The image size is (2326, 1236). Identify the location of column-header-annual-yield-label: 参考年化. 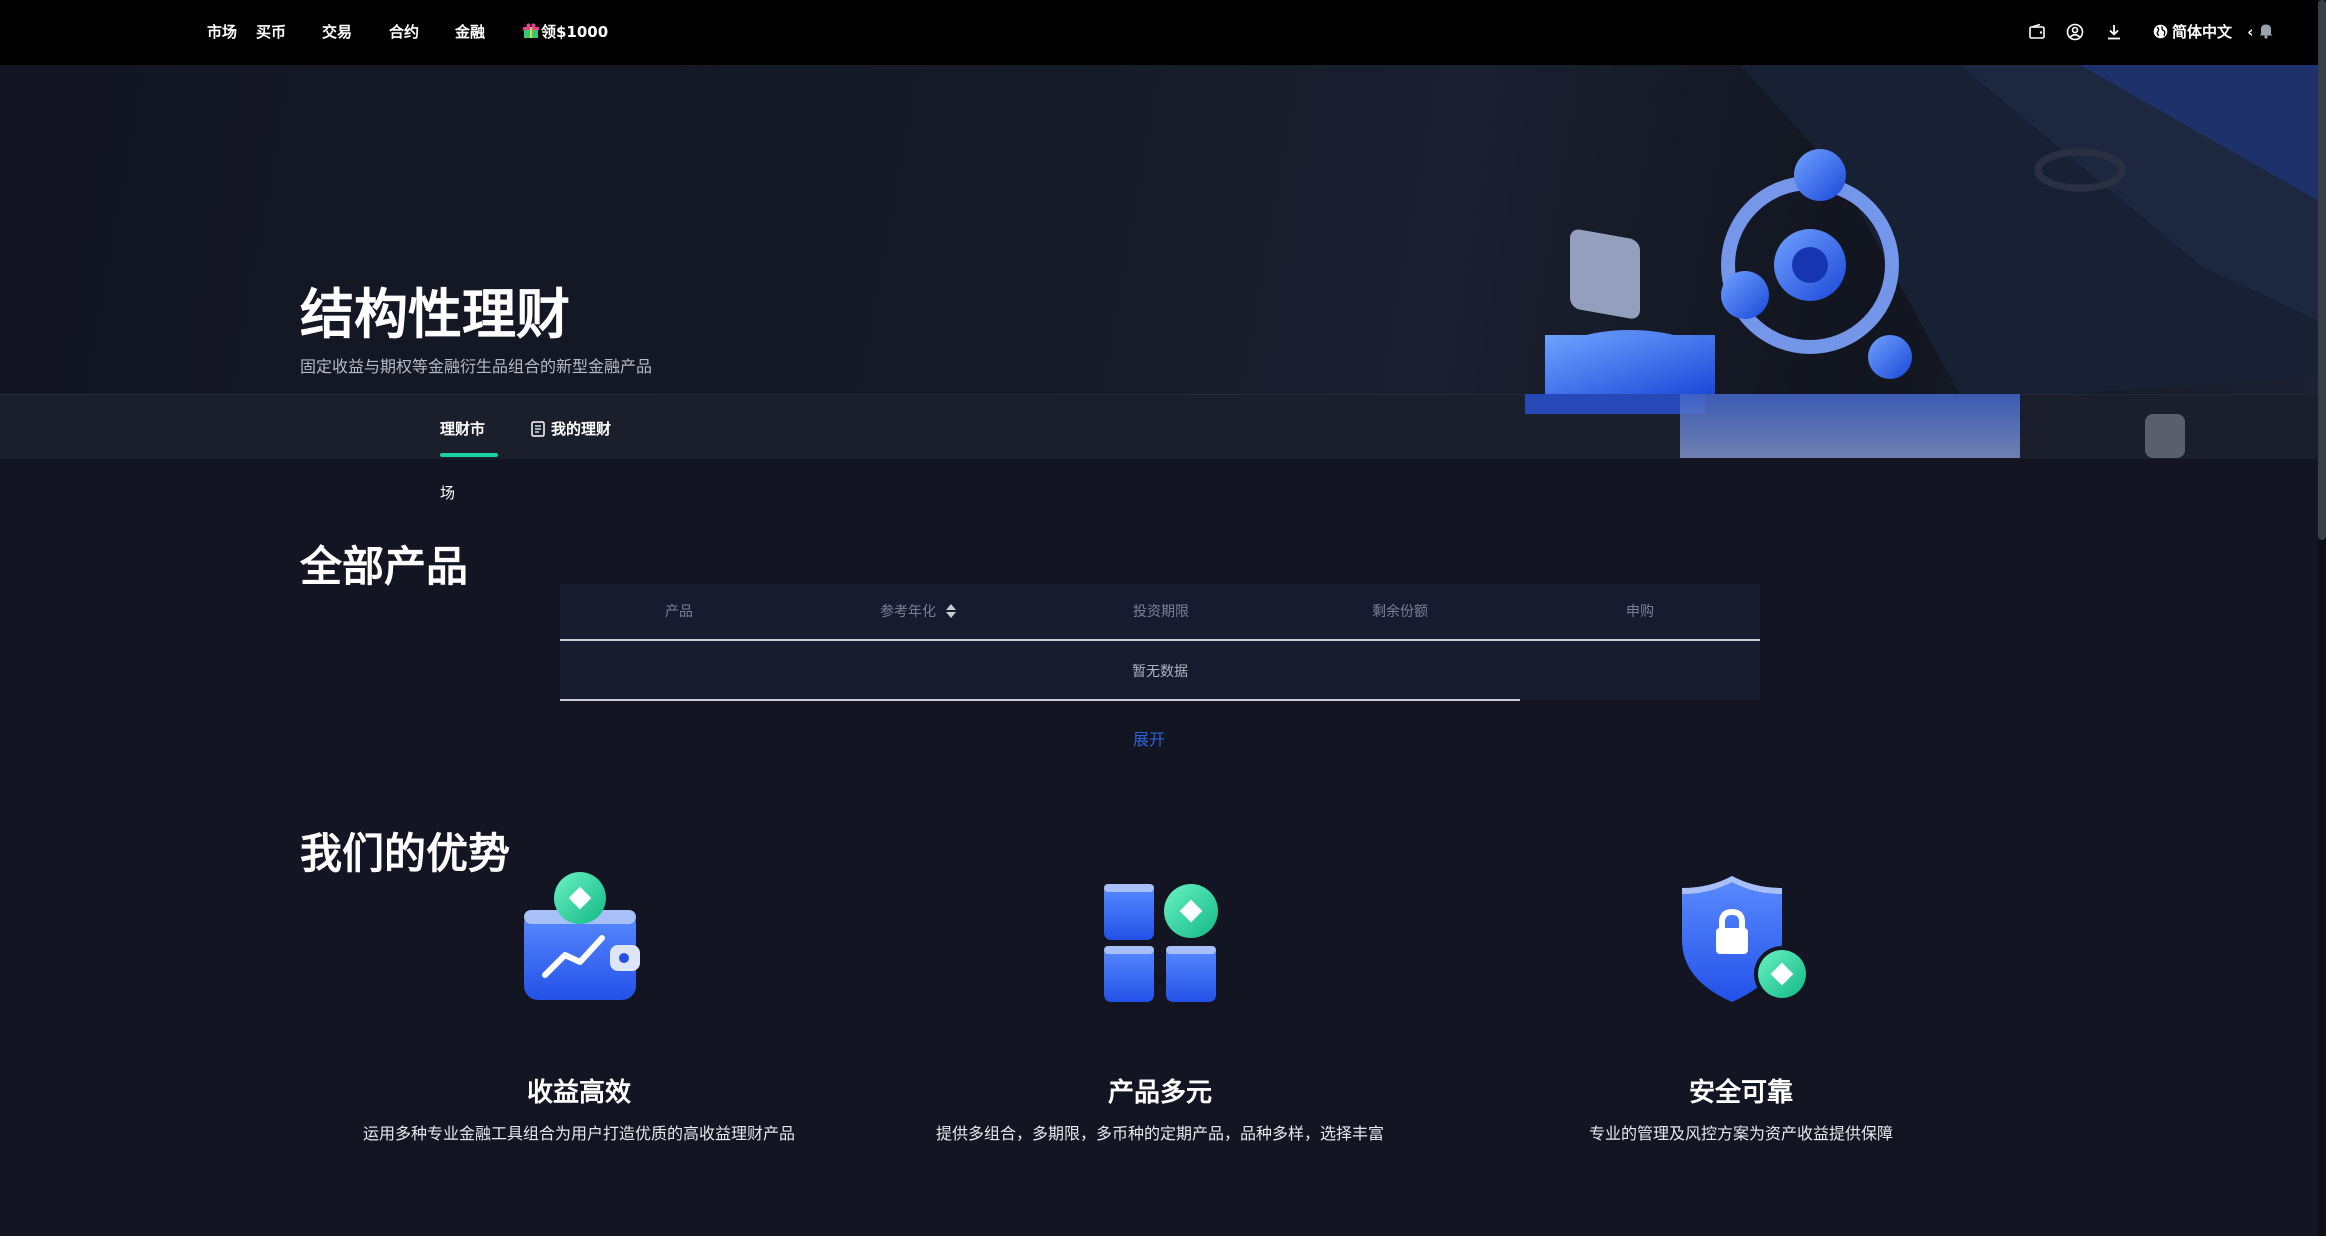
(908, 612).